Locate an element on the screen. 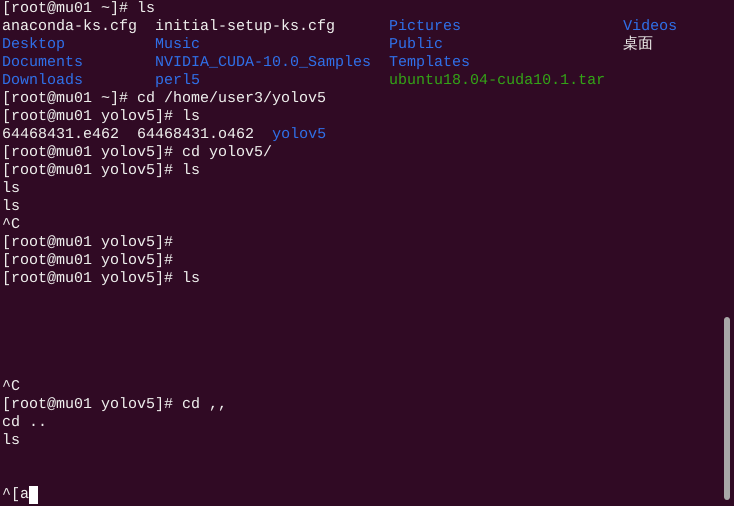 This screenshot has width=734, height=506. directory-name: Music is located at coordinates (177, 44).